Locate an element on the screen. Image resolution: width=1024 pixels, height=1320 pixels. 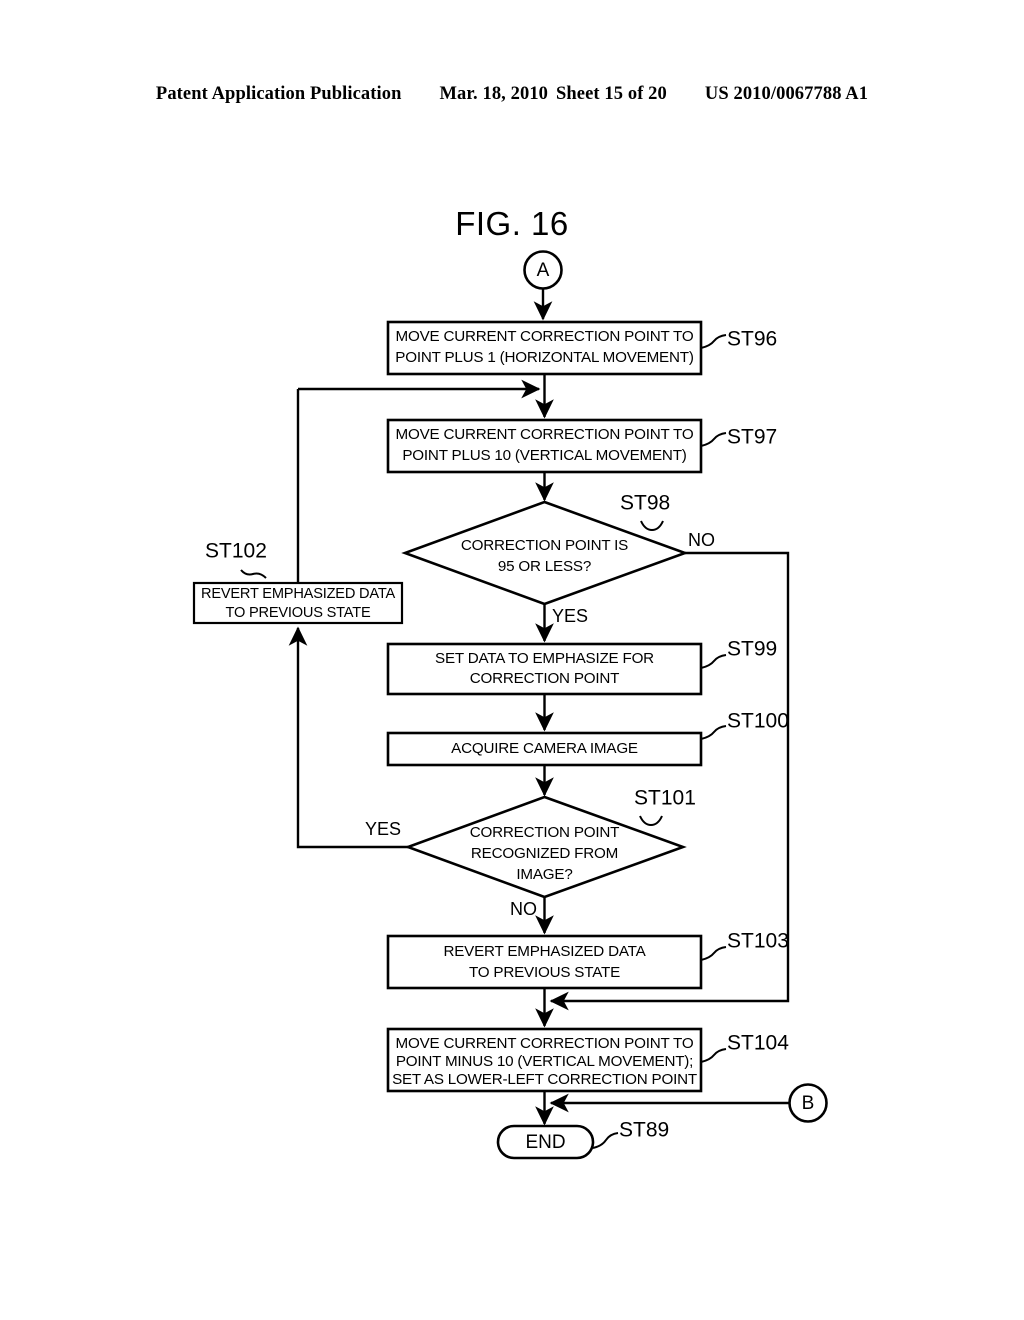
node-st102: REVERT EMPHASIZED DATA TO PREVIOUS STATE is located at coordinates (298, 603).